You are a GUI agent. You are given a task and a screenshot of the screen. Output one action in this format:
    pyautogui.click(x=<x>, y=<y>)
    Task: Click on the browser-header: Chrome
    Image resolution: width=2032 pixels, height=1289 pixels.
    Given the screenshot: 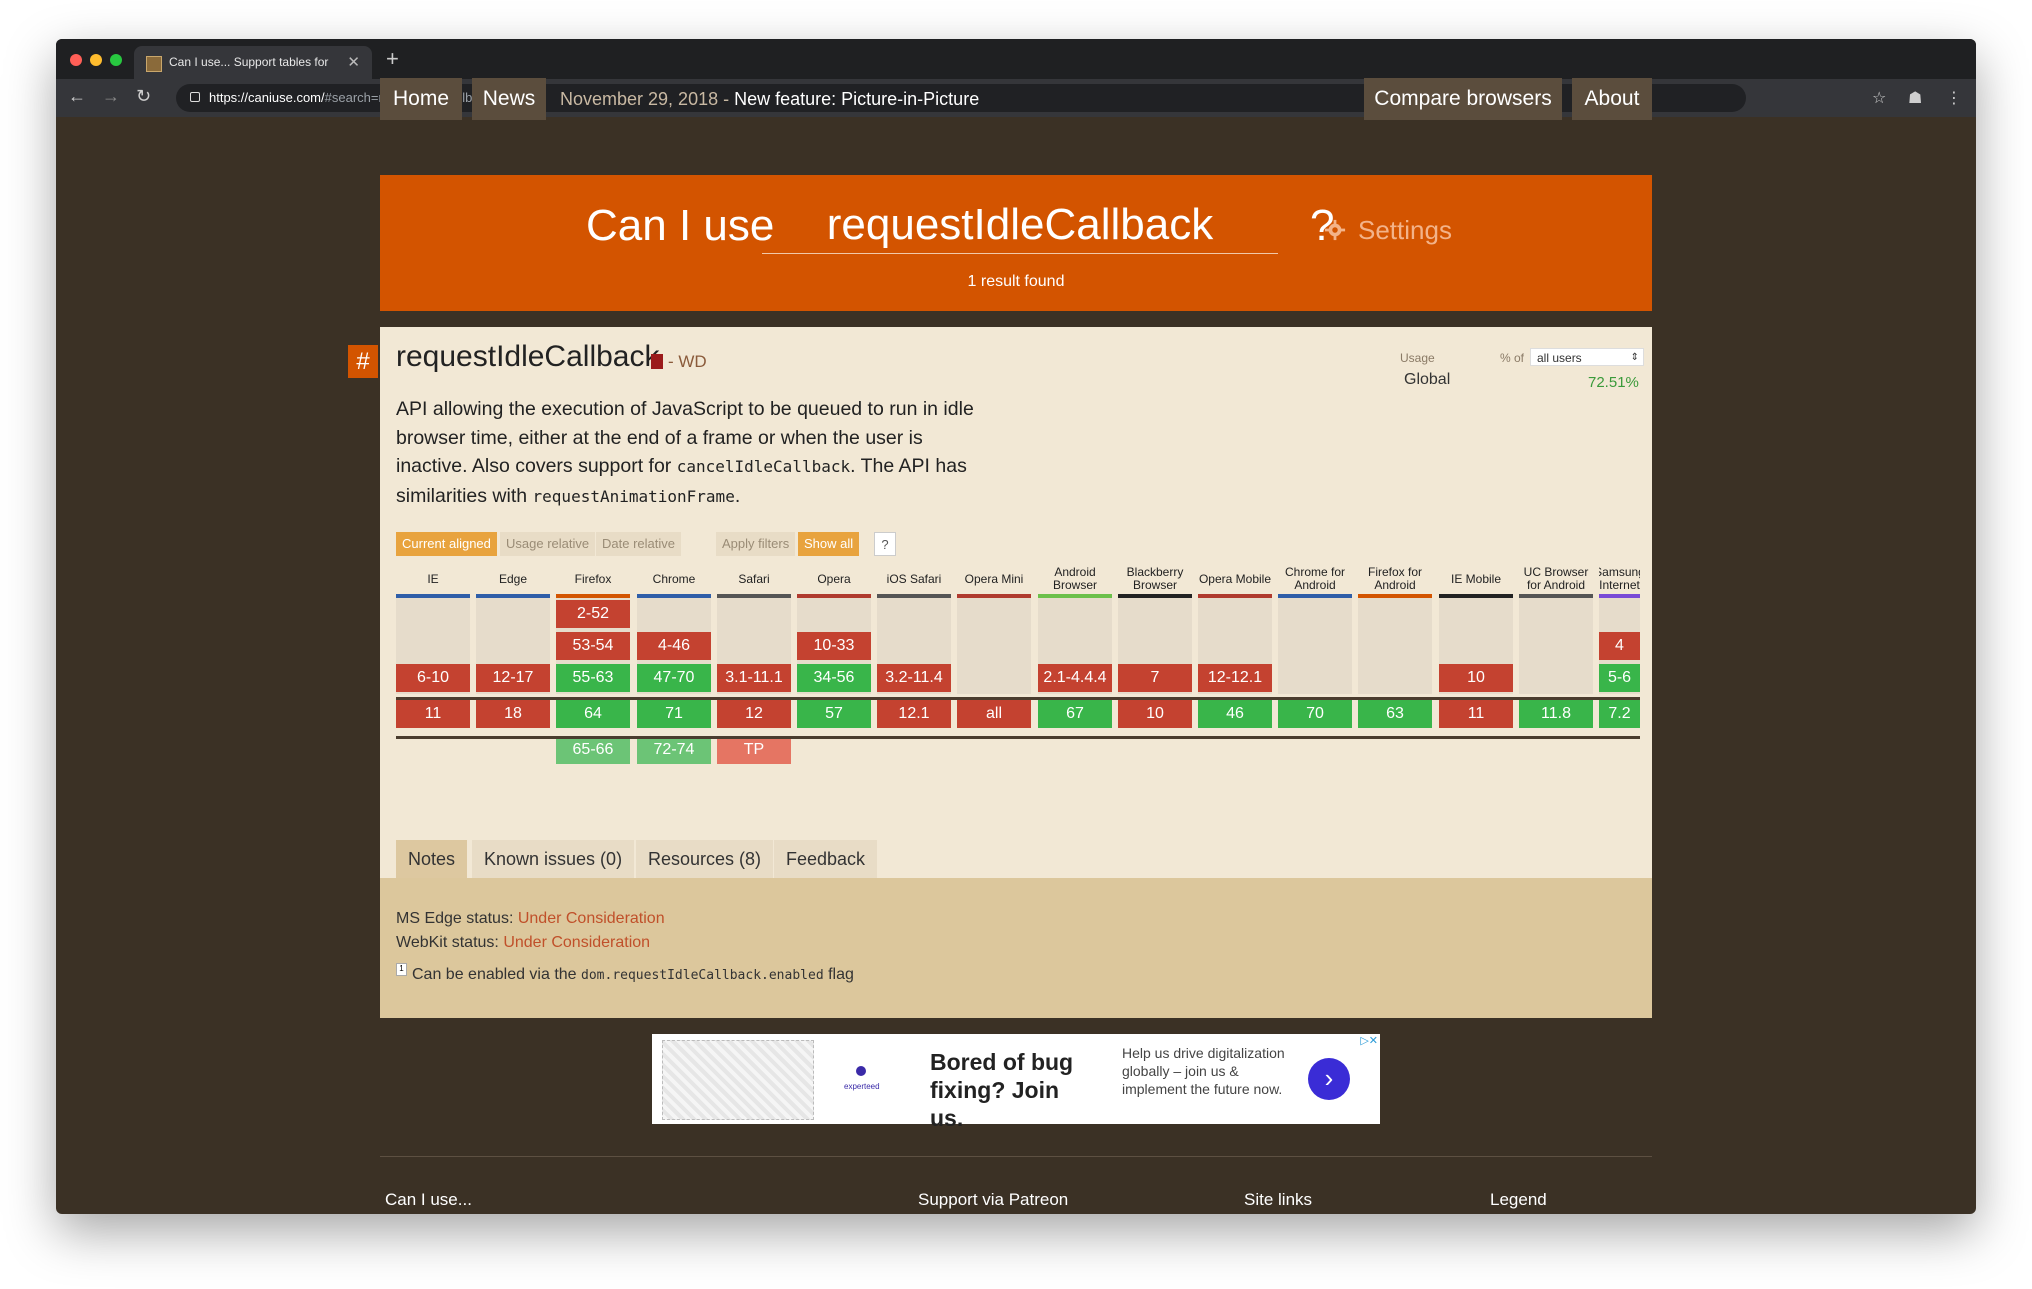 What is the action you would take?
    pyautogui.click(x=674, y=579)
    